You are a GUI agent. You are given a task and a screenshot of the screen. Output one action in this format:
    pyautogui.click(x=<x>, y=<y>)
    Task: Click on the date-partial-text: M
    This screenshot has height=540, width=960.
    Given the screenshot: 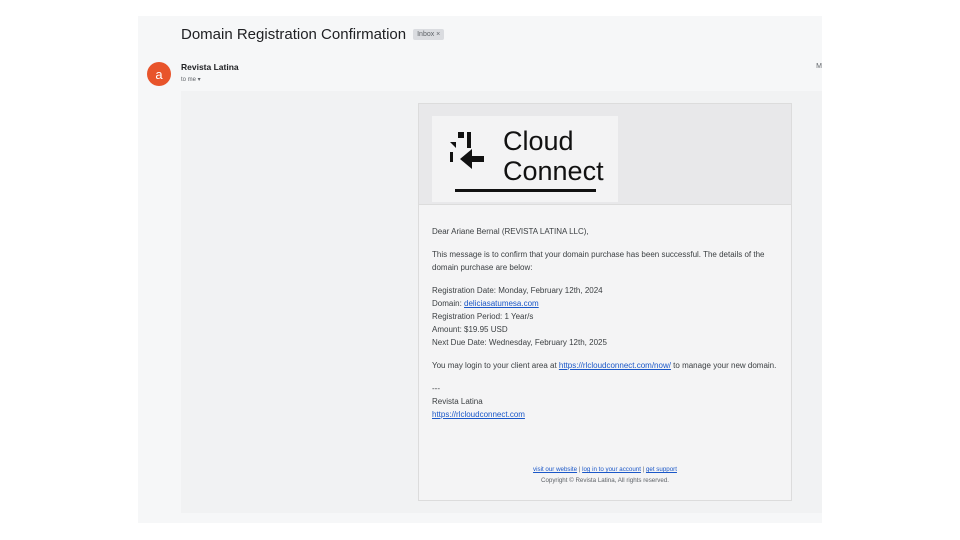 What is the action you would take?
    pyautogui.click(x=819, y=66)
    